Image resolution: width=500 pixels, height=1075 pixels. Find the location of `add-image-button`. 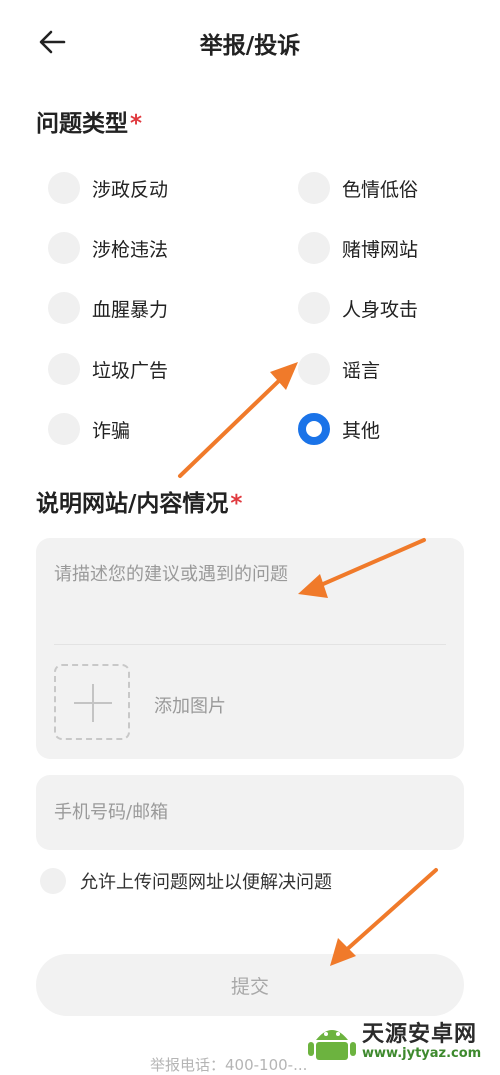

add-image-button is located at coordinates (92, 702).